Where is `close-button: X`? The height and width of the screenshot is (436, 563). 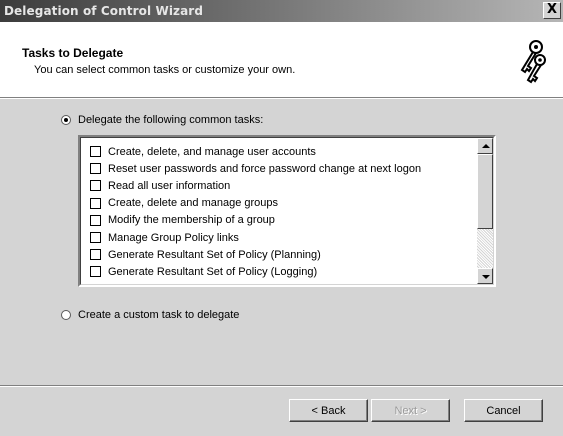 close-button: X is located at coordinates (552, 10).